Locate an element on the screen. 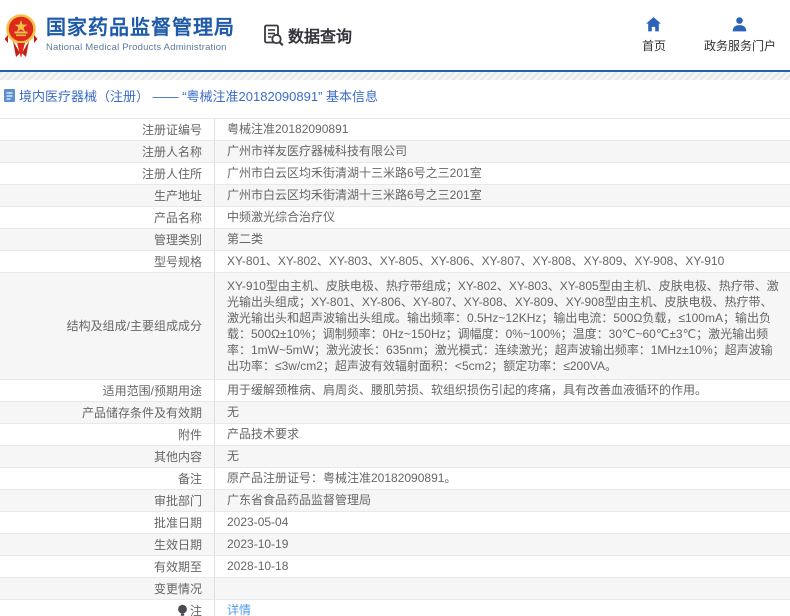 Image resolution: width=790 pixels, height=616 pixels. bulb-icon is located at coordinates (182, 610).